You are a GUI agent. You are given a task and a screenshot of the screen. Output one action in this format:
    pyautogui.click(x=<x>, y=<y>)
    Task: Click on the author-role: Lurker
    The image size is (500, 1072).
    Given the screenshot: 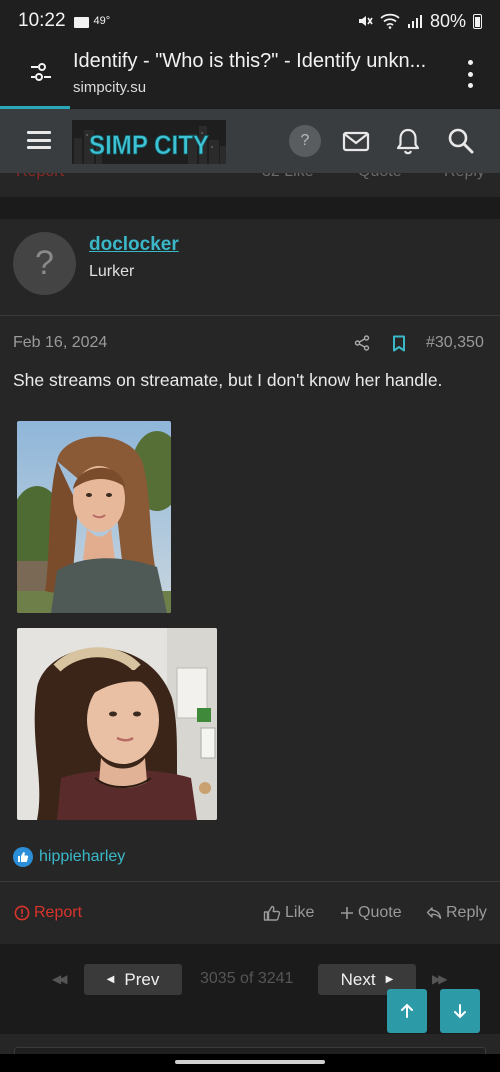 What is the action you would take?
    pyautogui.click(x=112, y=271)
    